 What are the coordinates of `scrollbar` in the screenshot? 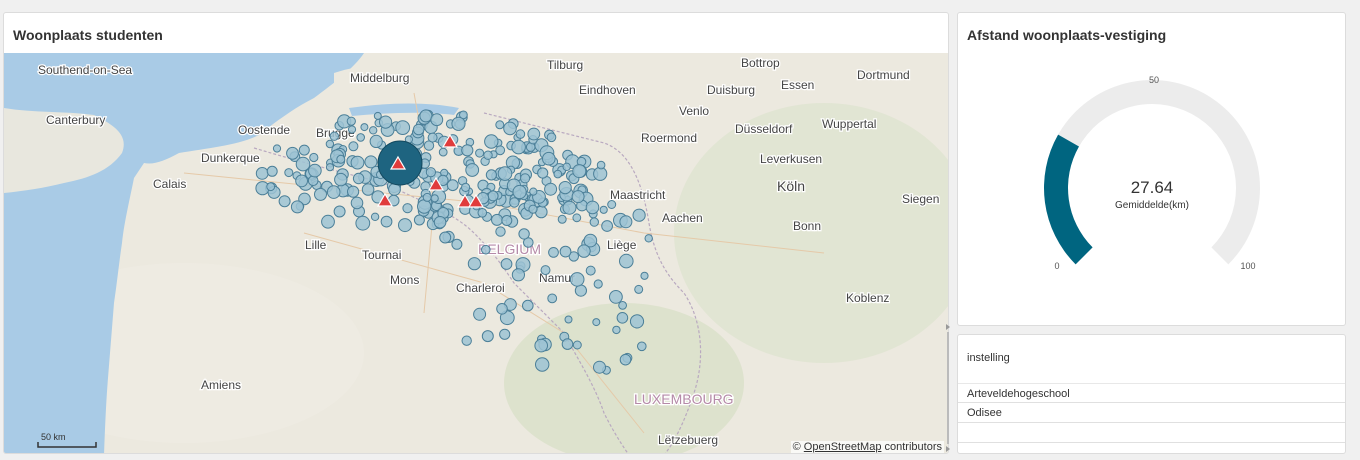 It's located at (948, 388).